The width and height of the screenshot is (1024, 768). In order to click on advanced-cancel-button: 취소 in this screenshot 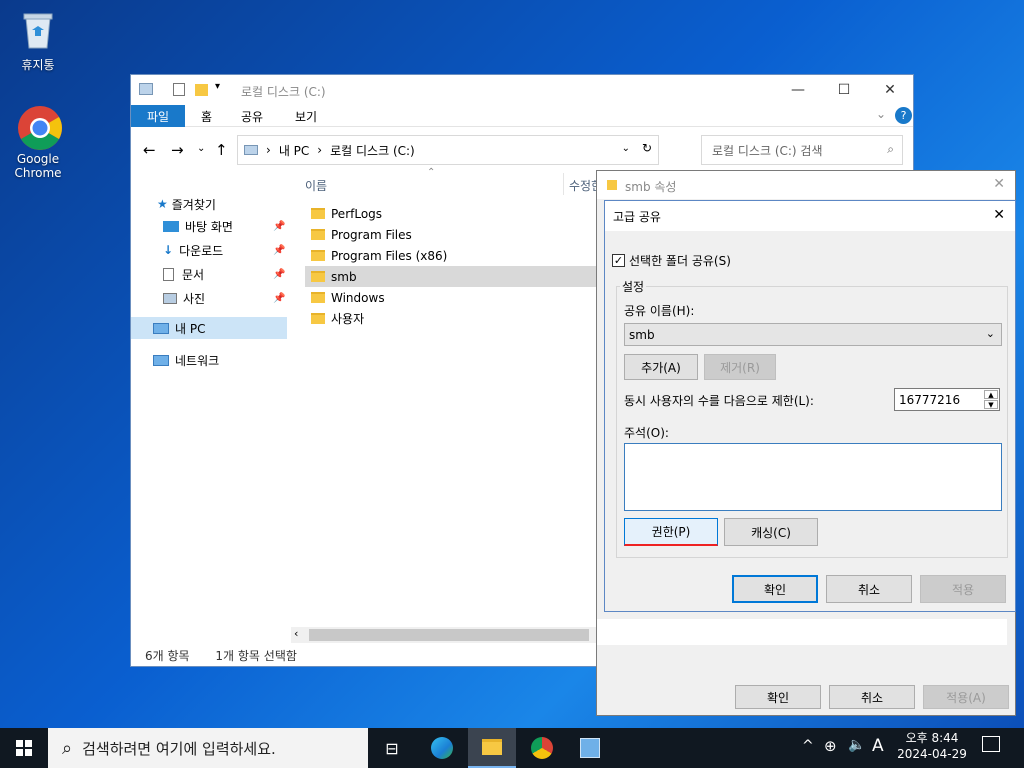, I will do `click(869, 589)`.